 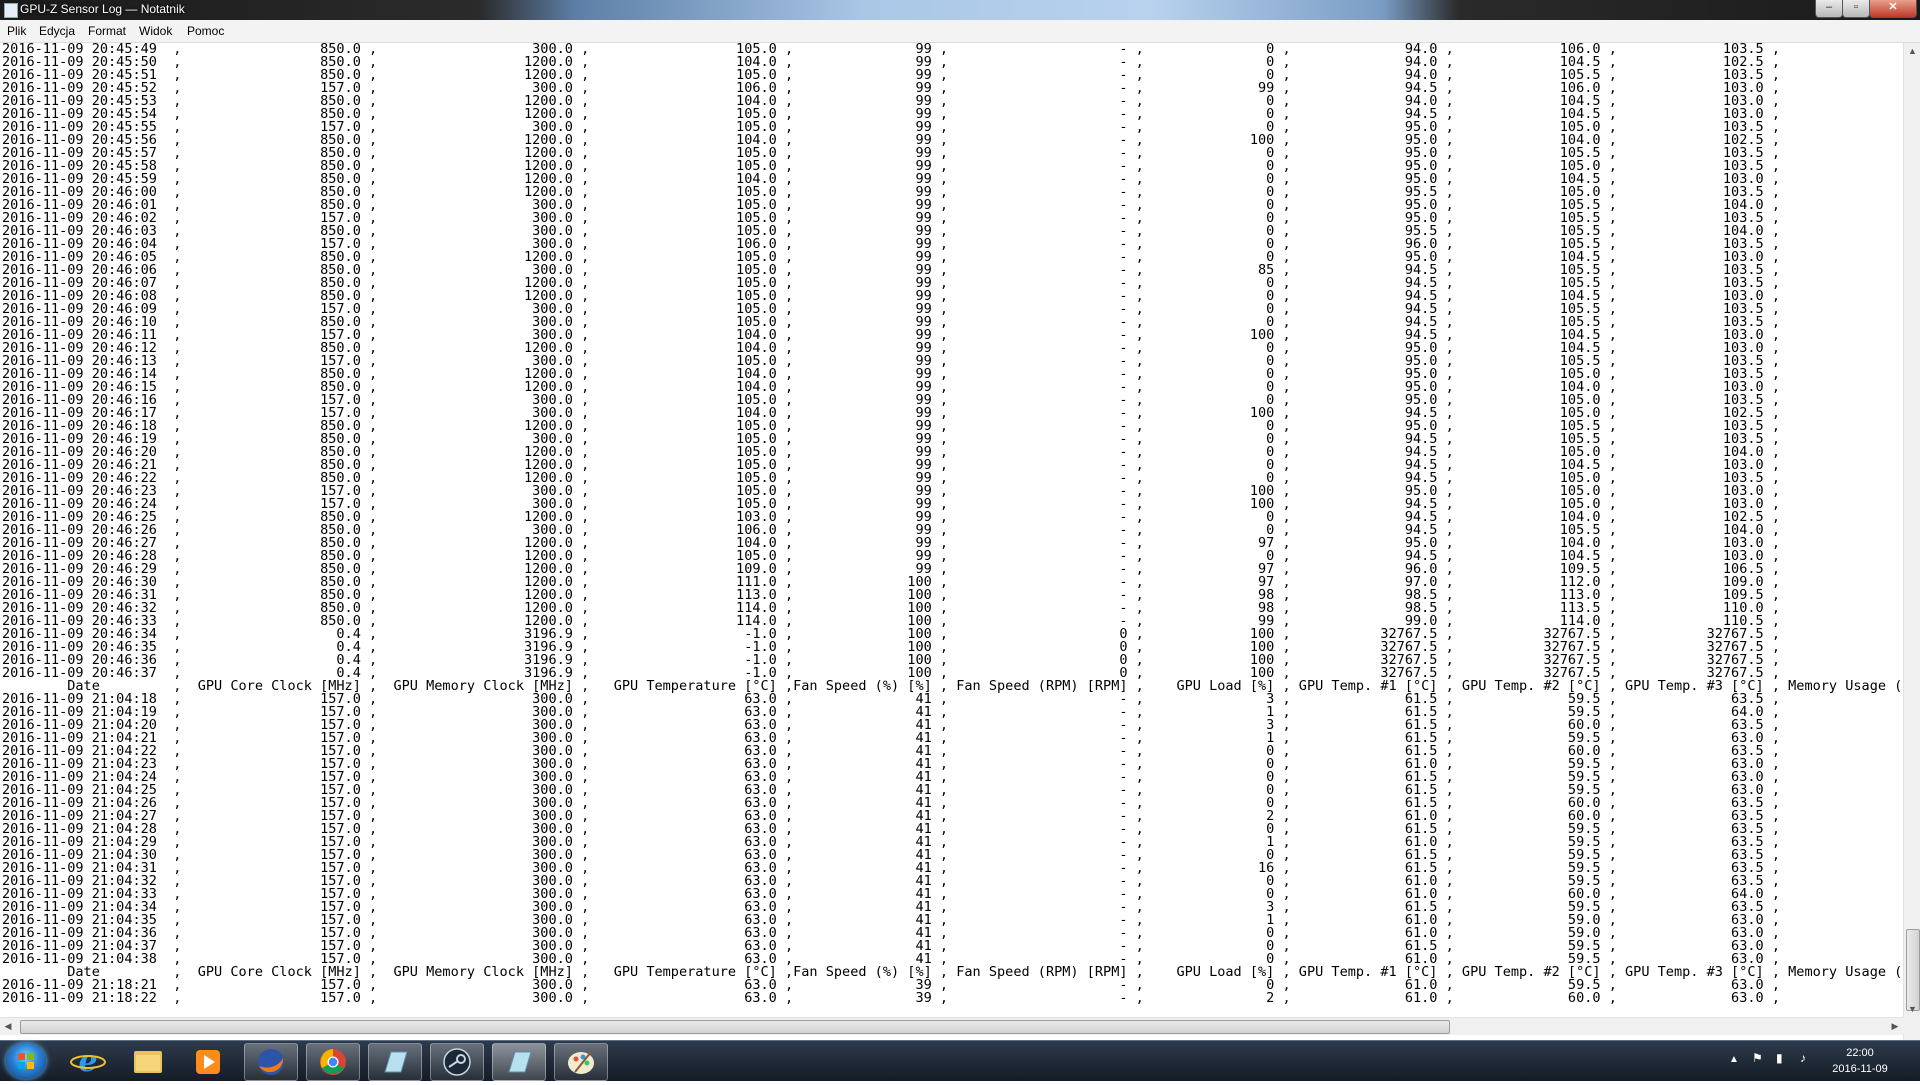 What do you see at coordinates (155, 31) in the screenshot?
I see `menu-view: Widok` at bounding box center [155, 31].